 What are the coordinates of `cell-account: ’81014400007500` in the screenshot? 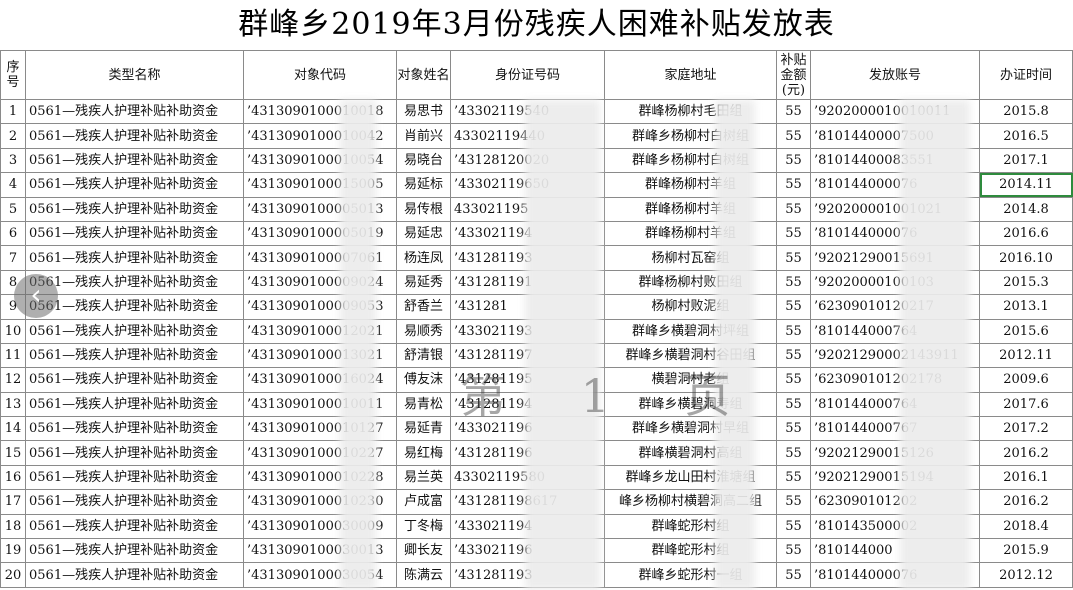 It's located at (895, 136).